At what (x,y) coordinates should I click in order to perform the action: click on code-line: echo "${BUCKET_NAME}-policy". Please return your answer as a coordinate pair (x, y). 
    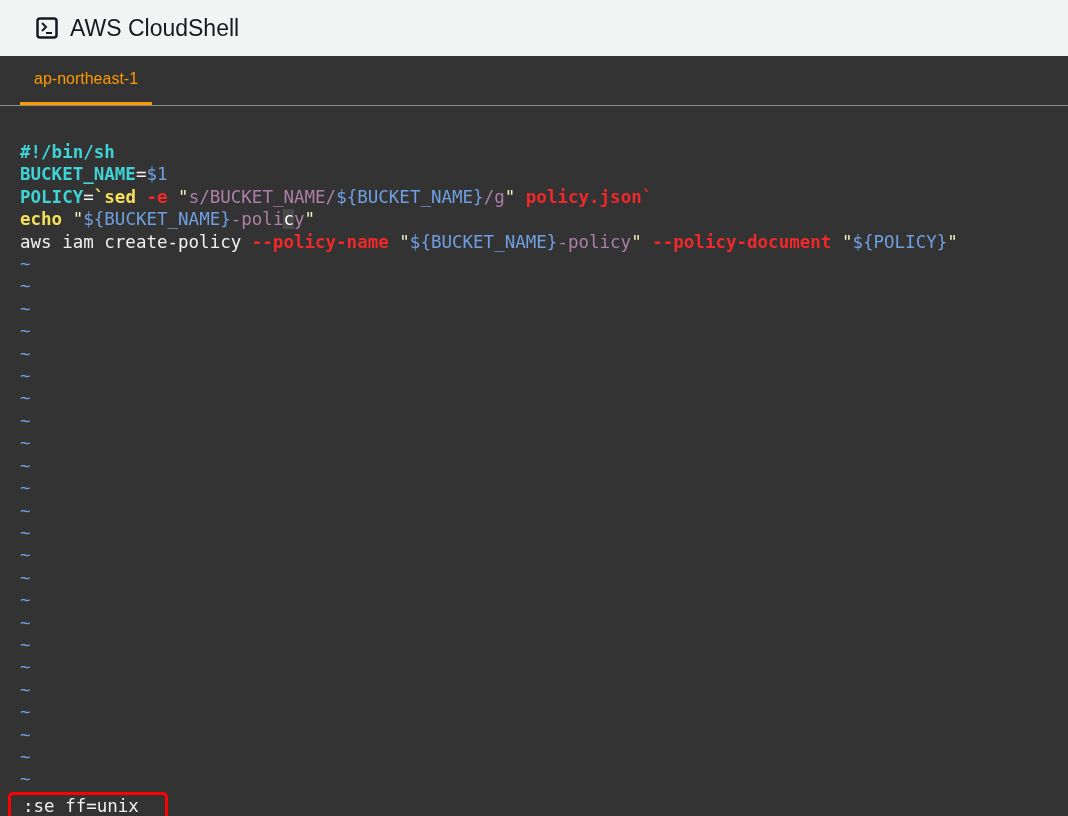
    Looking at the image, I should click on (168, 219).